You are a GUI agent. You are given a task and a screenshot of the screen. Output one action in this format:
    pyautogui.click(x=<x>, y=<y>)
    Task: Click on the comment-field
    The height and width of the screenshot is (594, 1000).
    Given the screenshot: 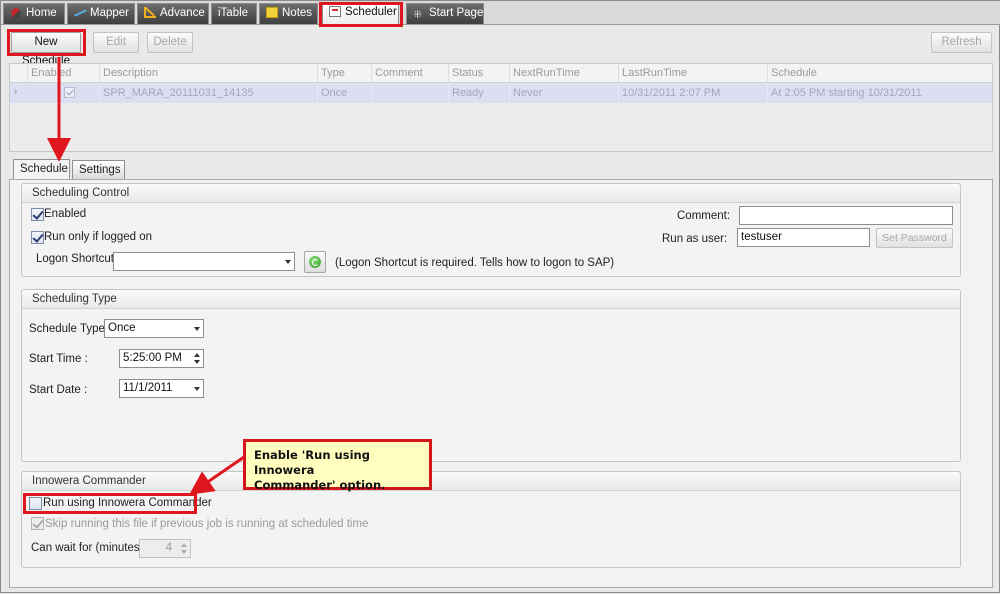 What is the action you would take?
    pyautogui.click(x=846, y=215)
    